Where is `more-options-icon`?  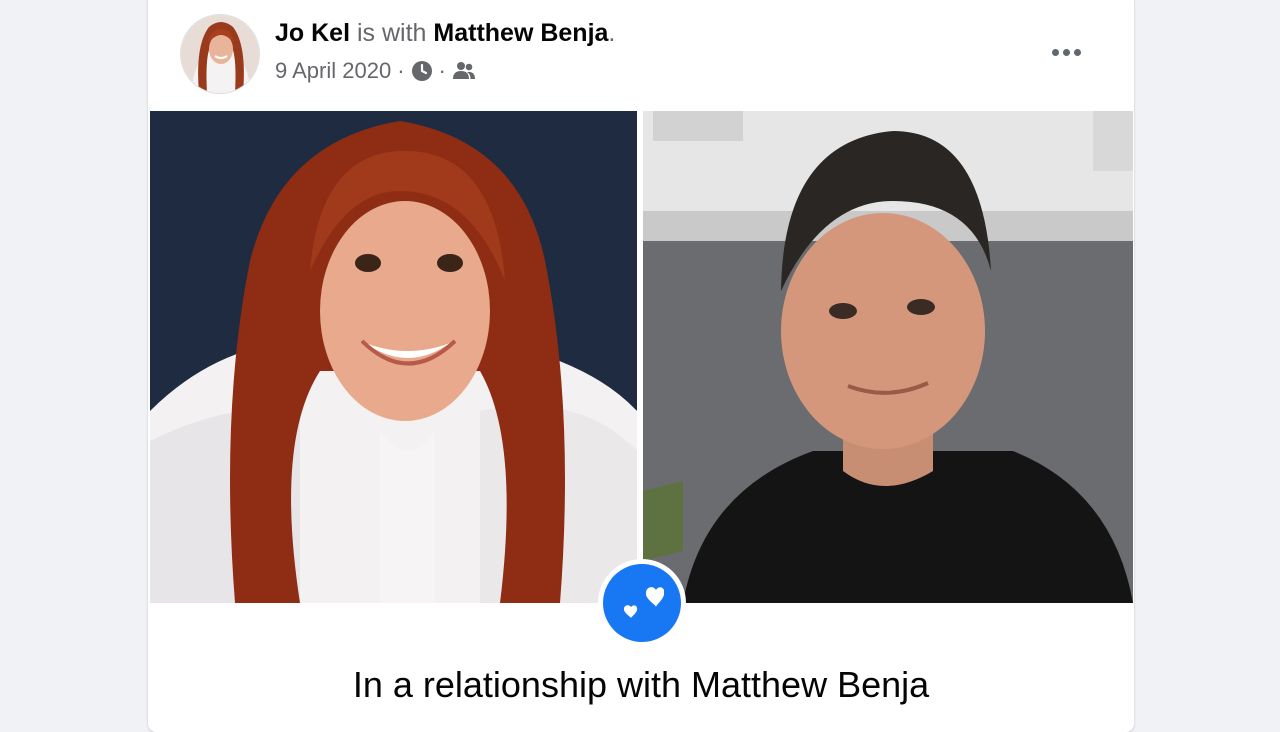 more-options-icon is located at coordinates (1066, 52).